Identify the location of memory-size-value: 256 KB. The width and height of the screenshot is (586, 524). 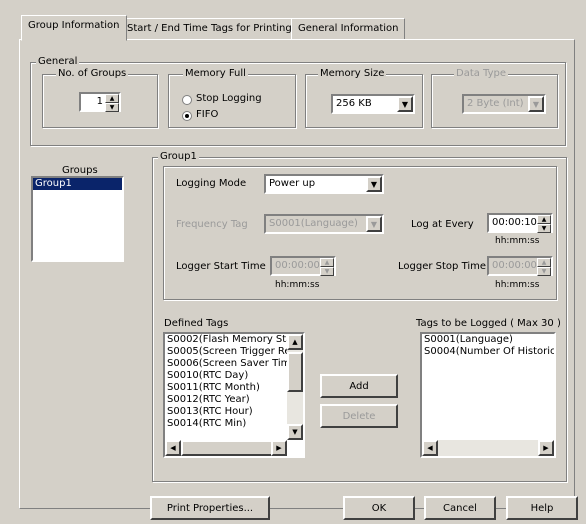
(354, 103).